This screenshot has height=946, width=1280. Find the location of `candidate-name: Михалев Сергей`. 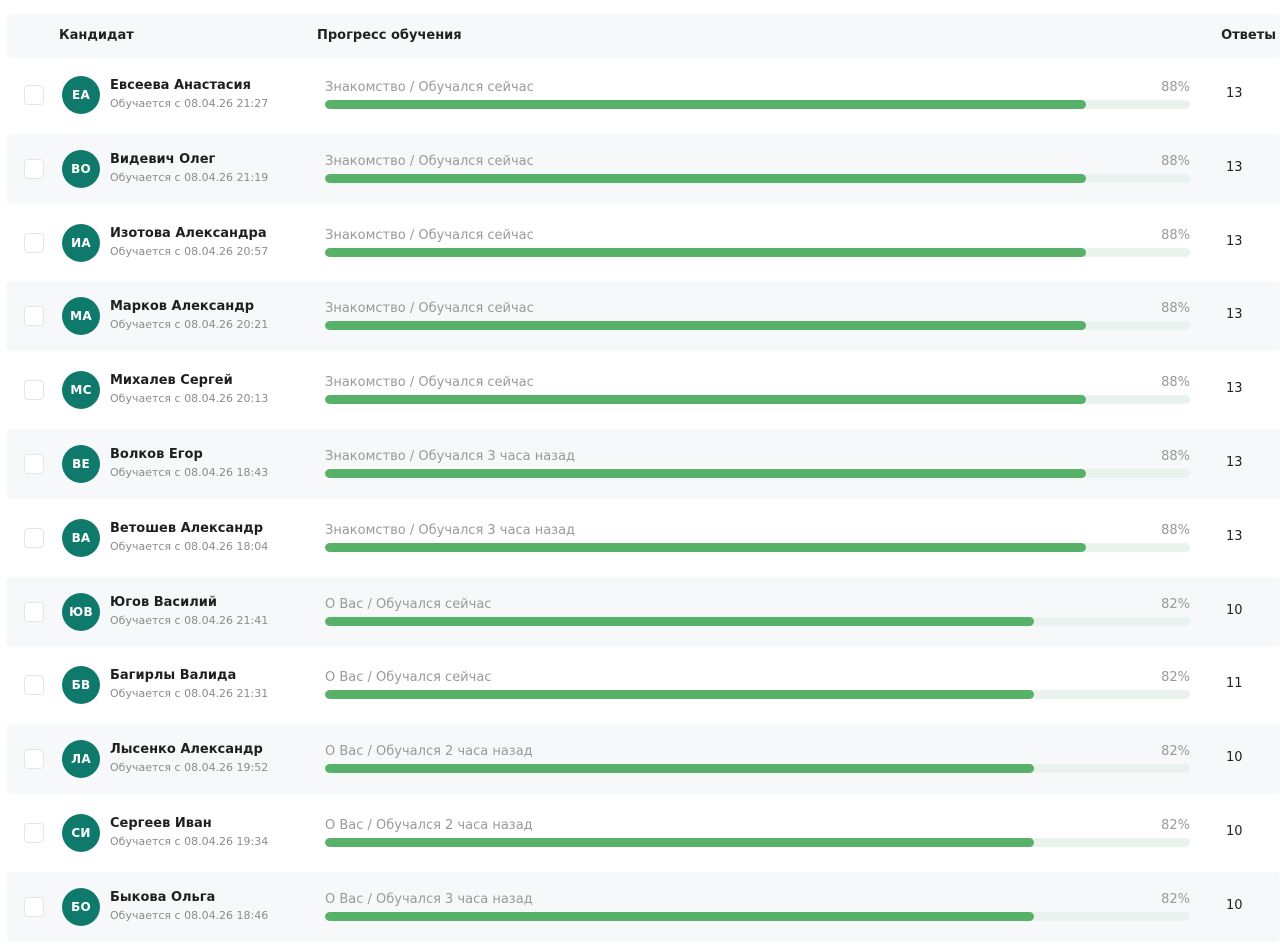

candidate-name: Михалев Сергей is located at coordinates (171, 380).